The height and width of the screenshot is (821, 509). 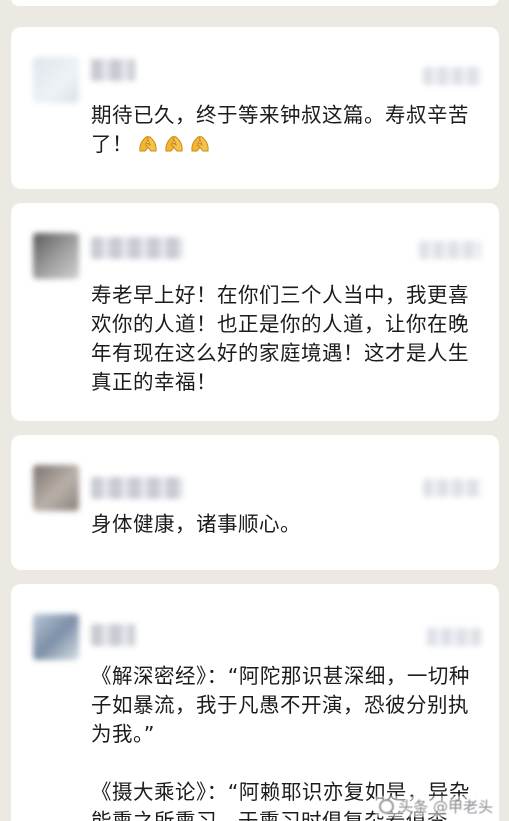 What do you see at coordinates (196, 524) in the screenshot?
I see `comment-text: 身体健康，诸事顺心。` at bounding box center [196, 524].